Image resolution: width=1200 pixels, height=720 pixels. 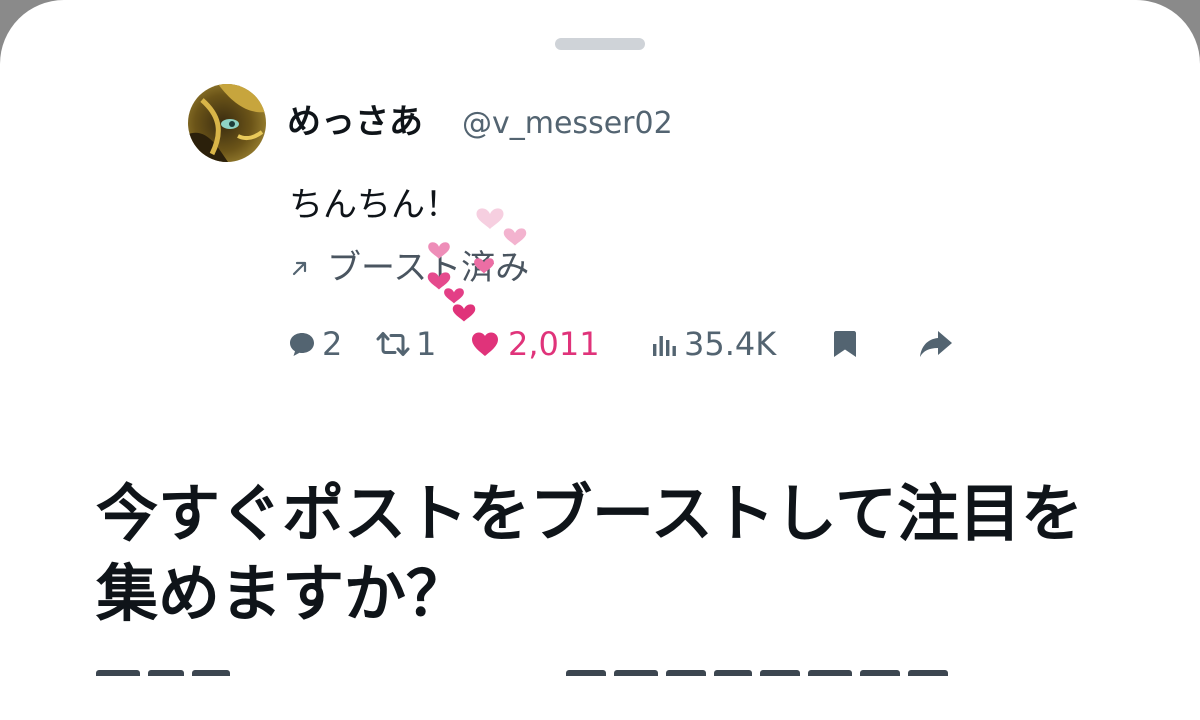 What do you see at coordinates (554, 344) in the screenshot?
I see `like-count: 2,011` at bounding box center [554, 344].